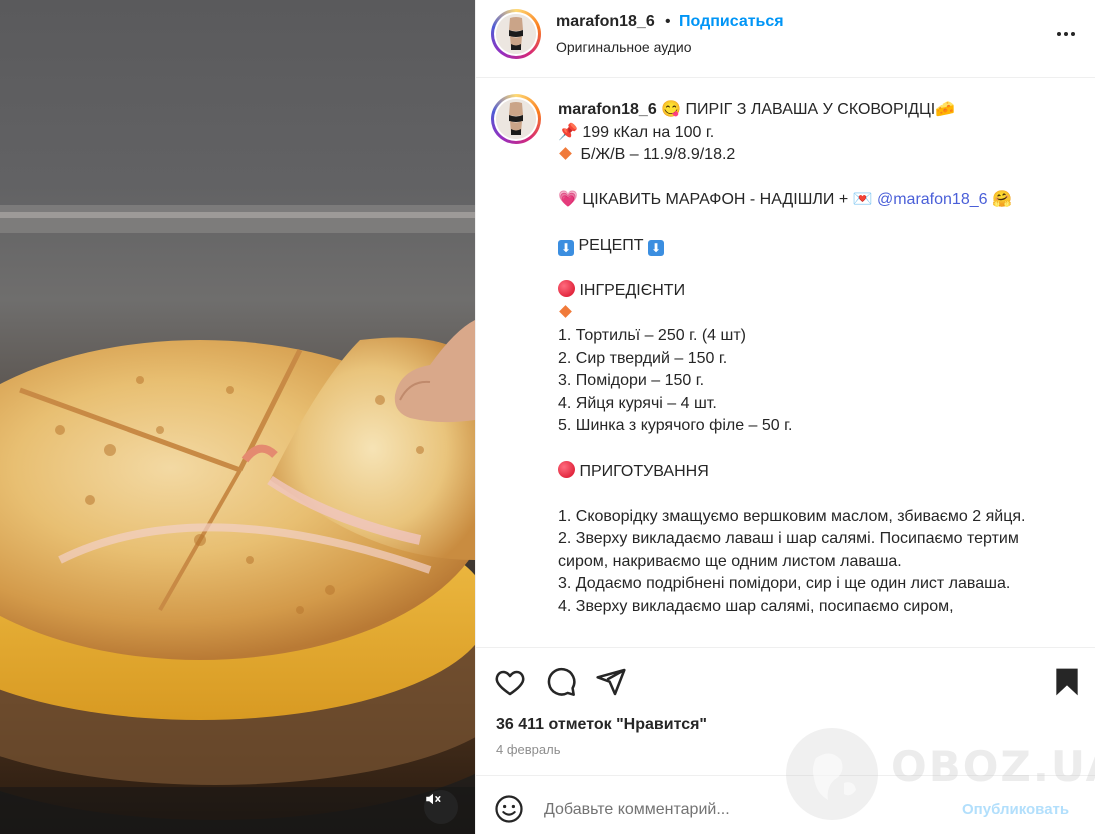  I want to click on audio-label: Оригинальное аудио, so click(624, 47).